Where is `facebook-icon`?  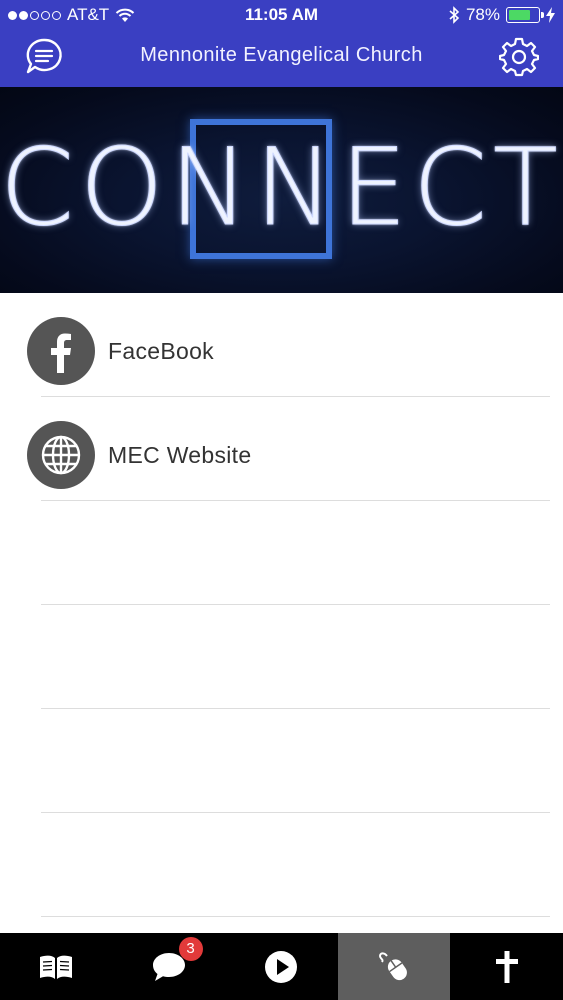 facebook-icon is located at coordinates (61, 351).